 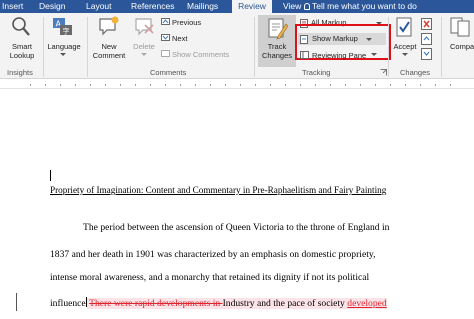 What do you see at coordinates (462, 46) in the screenshot?
I see `compare-label: Compa` at bounding box center [462, 46].